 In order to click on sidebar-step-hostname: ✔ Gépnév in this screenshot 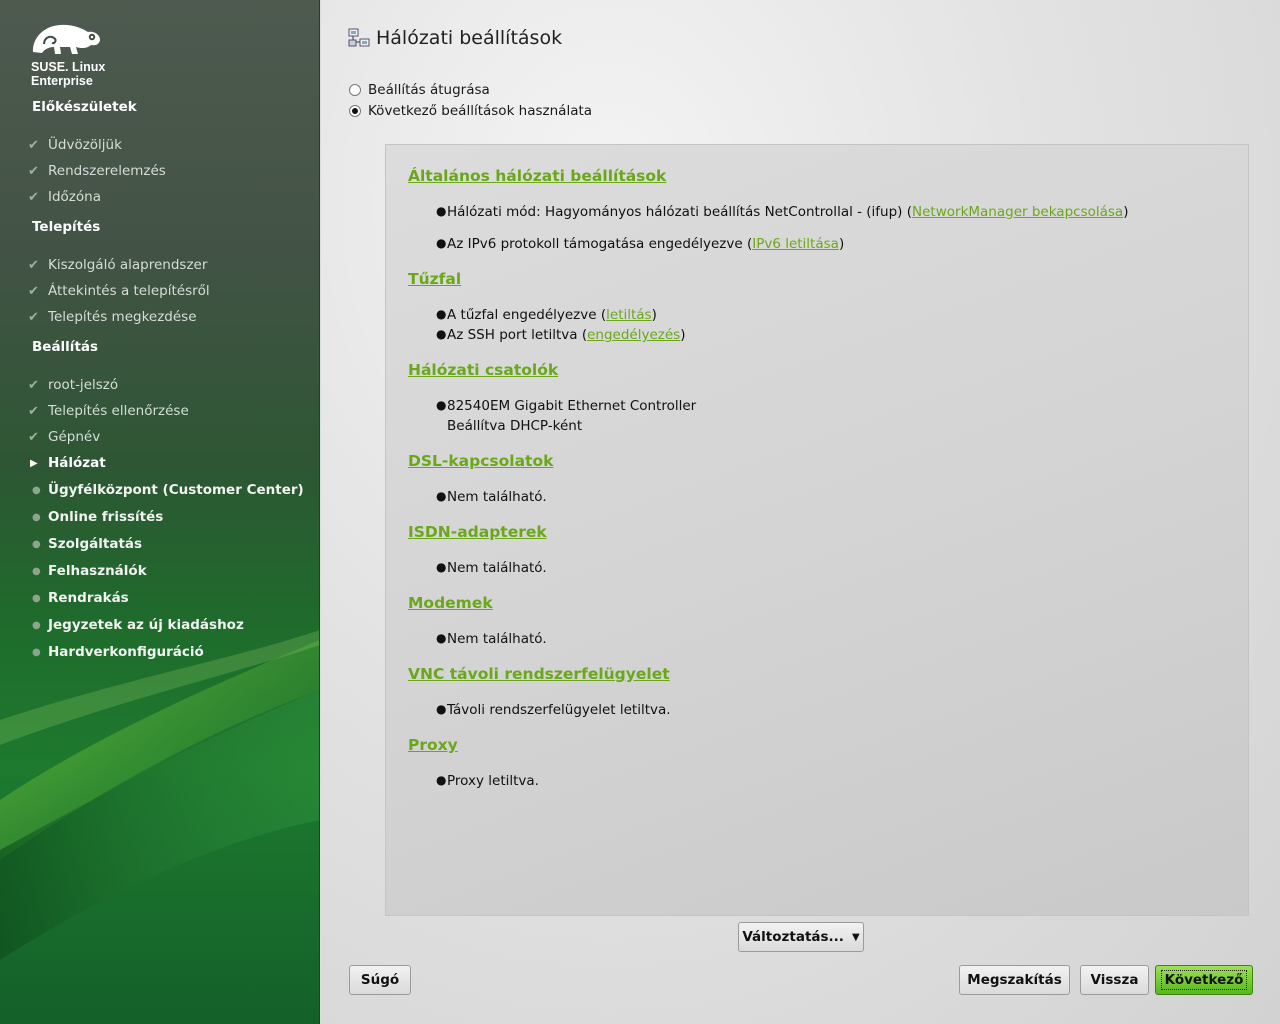, I will do `click(64, 437)`.